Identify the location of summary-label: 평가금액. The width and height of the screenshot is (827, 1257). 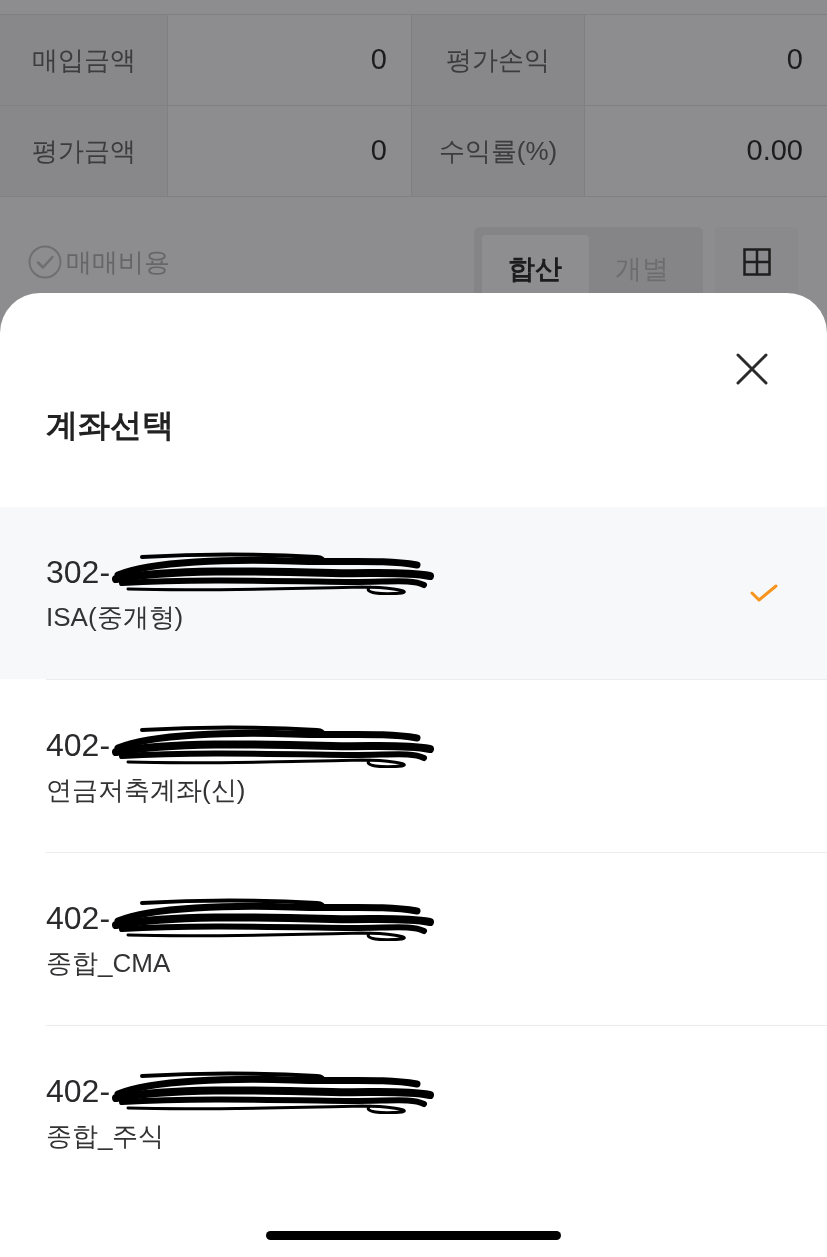
(83, 151).